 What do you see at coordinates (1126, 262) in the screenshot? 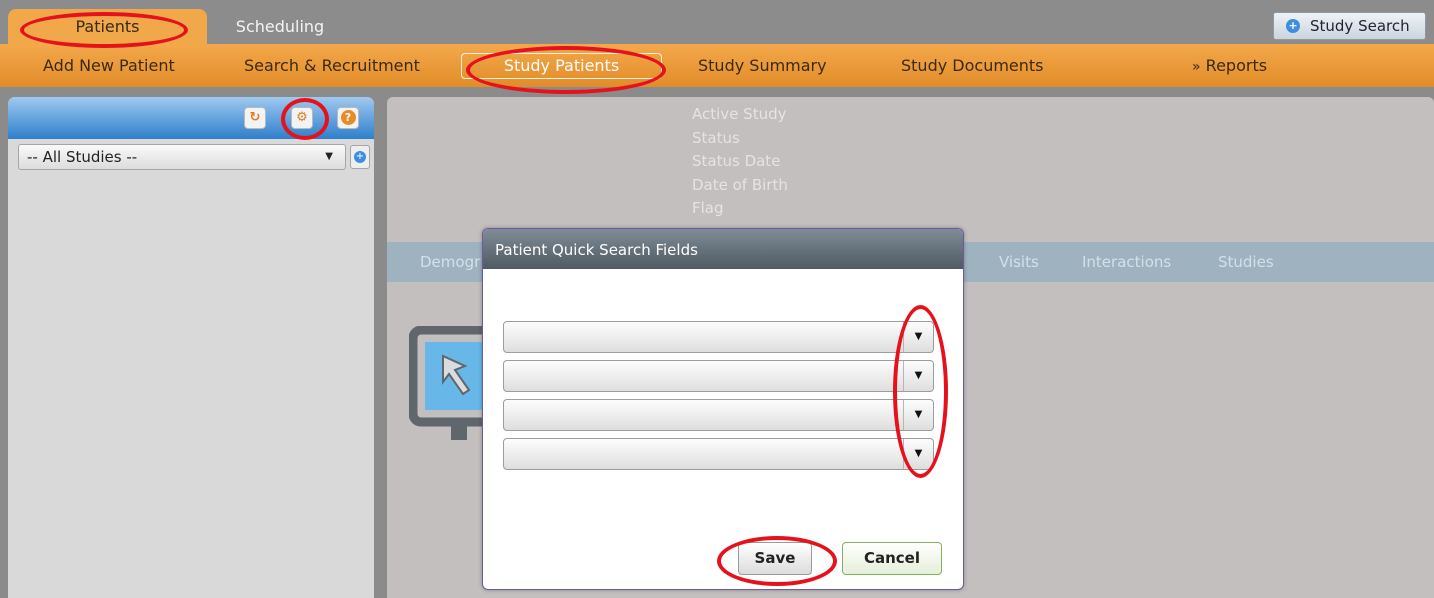
I see `tab-interactions: Interactions` at bounding box center [1126, 262].